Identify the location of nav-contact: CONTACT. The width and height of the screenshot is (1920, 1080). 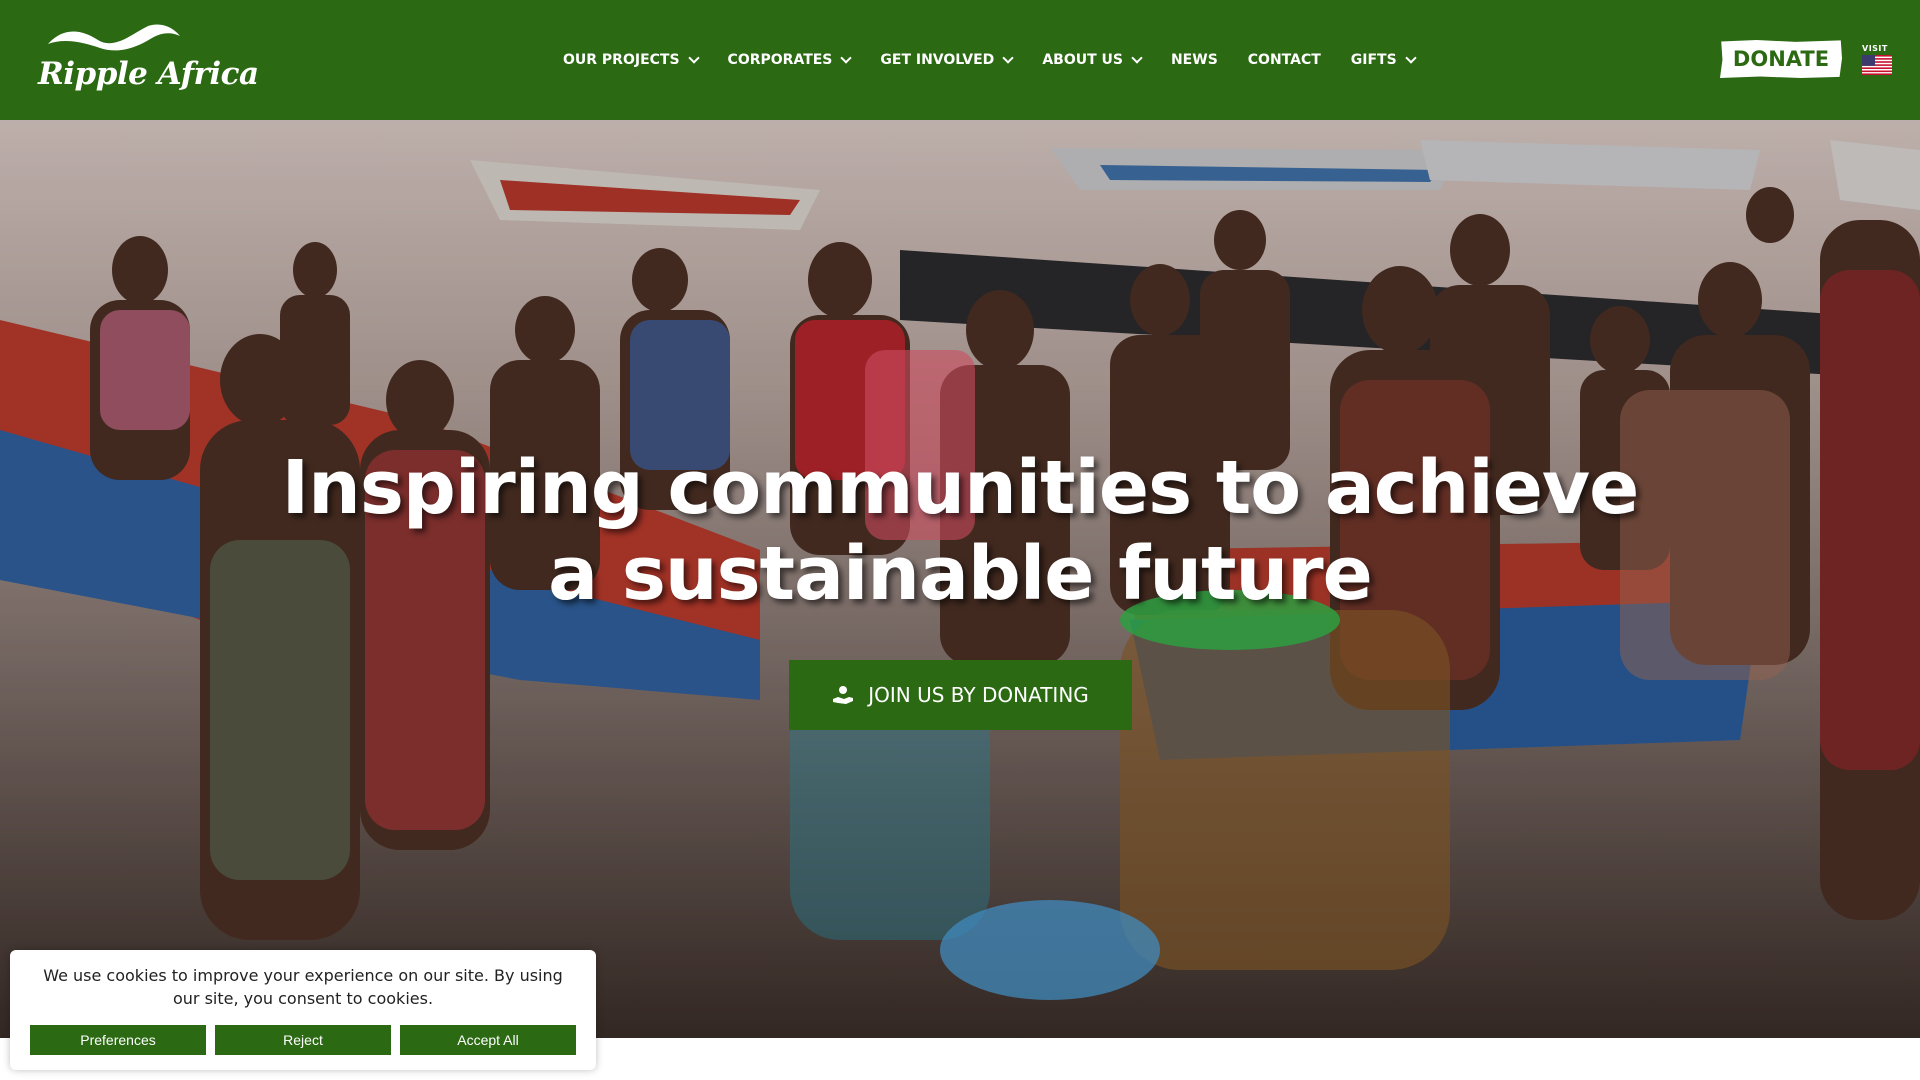
(1284, 60).